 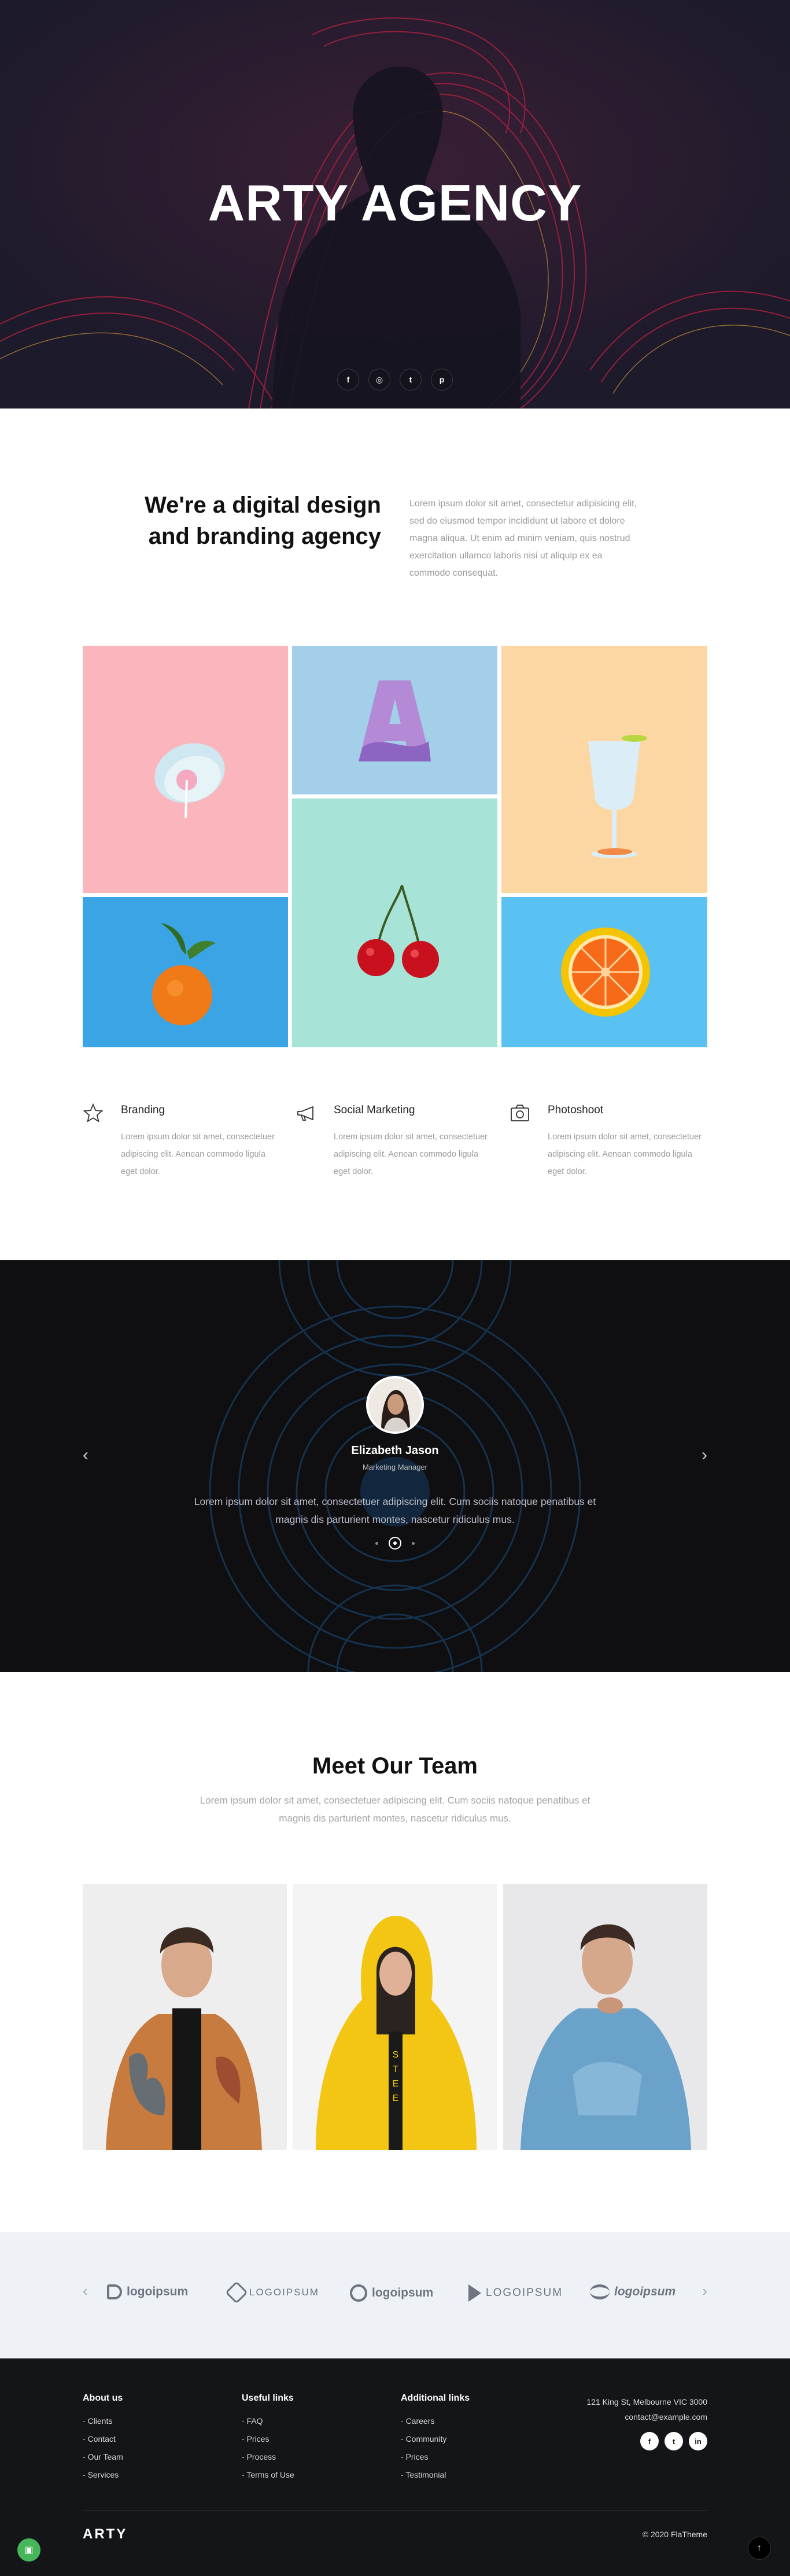 What do you see at coordinates (396, 2055) in the screenshot?
I see `svg-text: S` at bounding box center [396, 2055].